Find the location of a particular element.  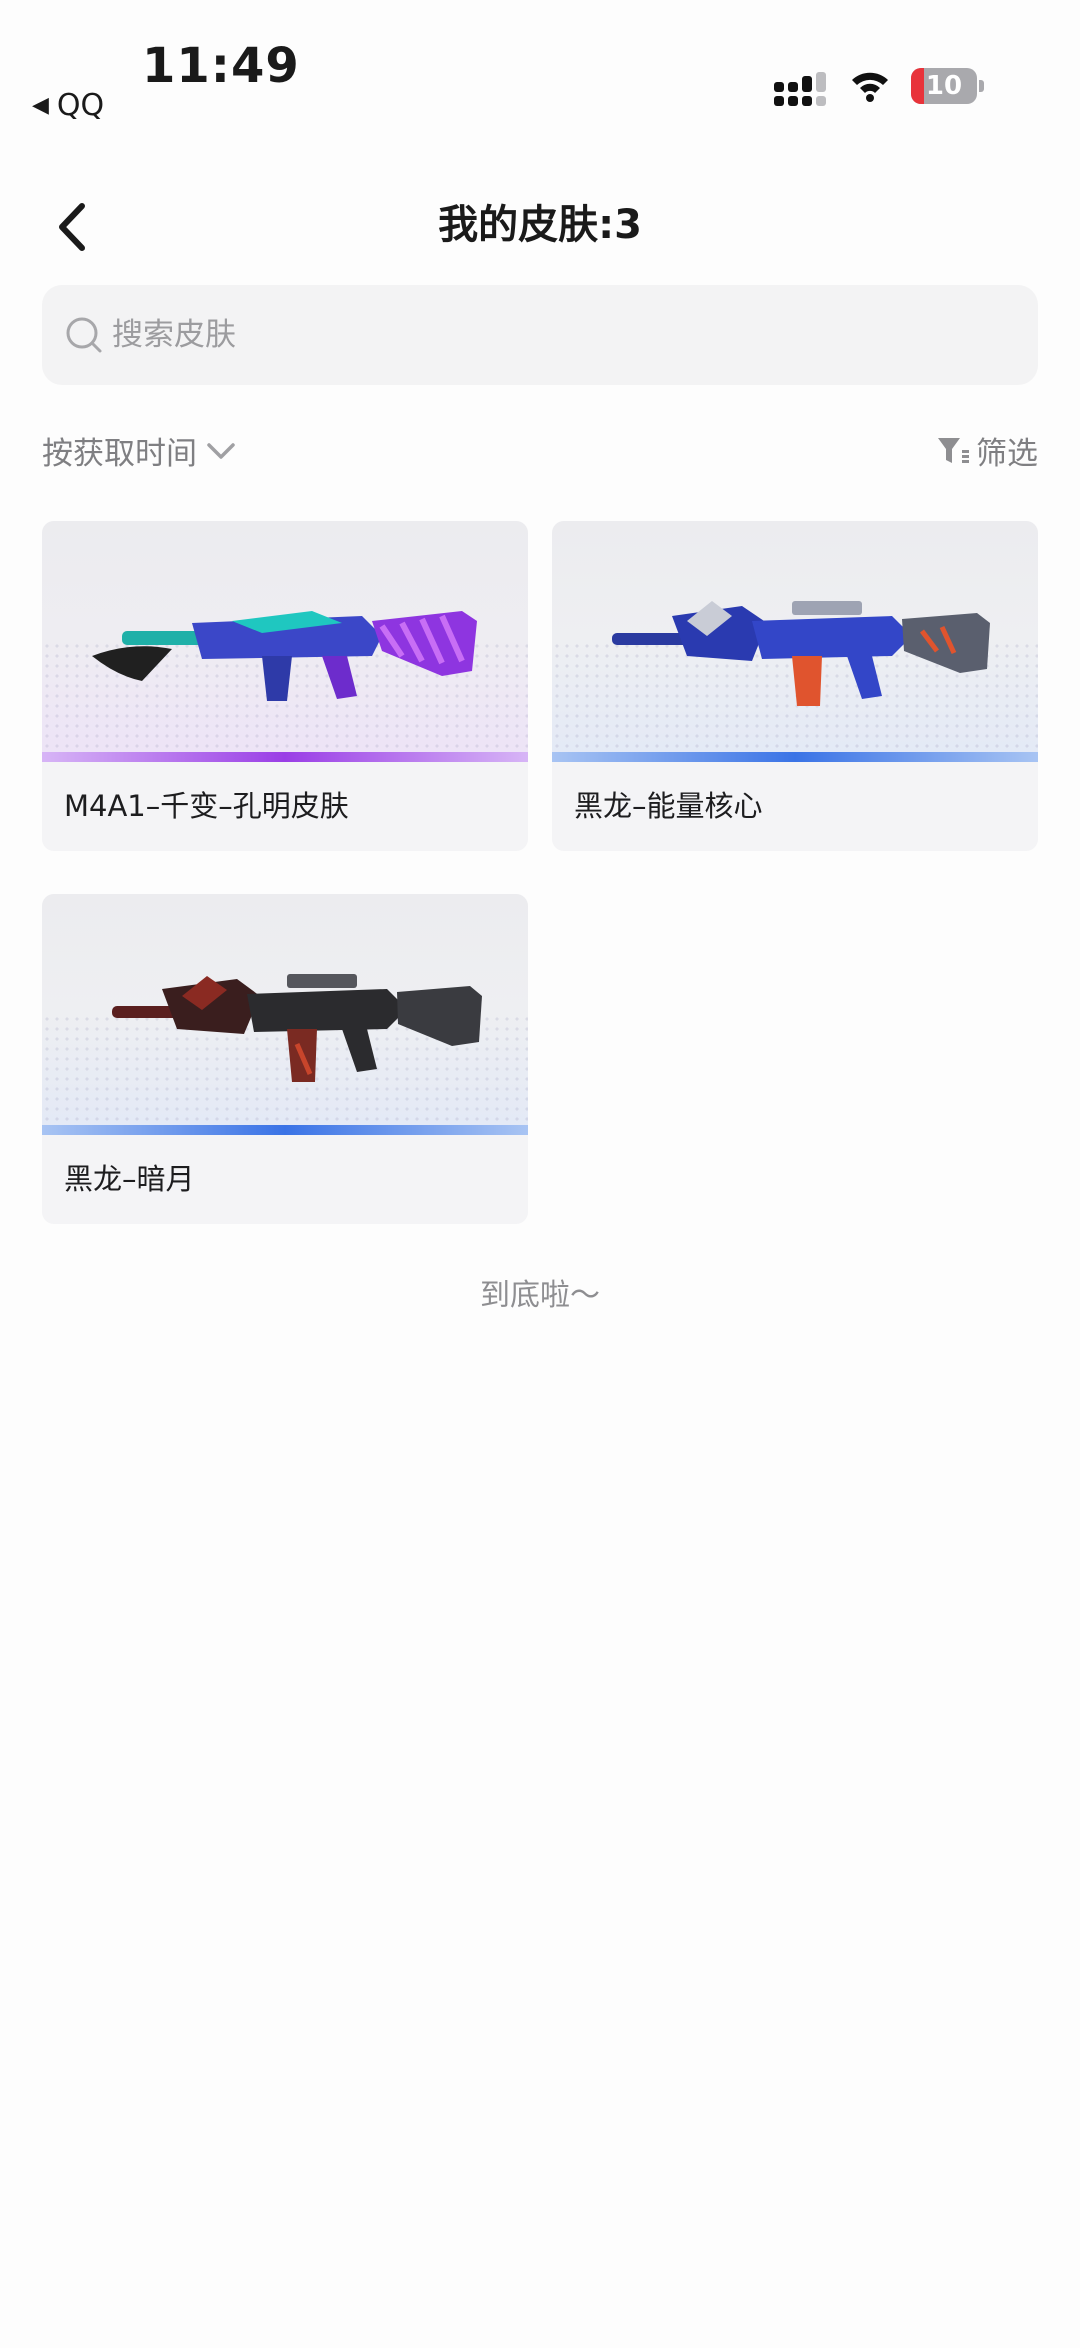

cellular-signal-icon is located at coordinates (800, 89).